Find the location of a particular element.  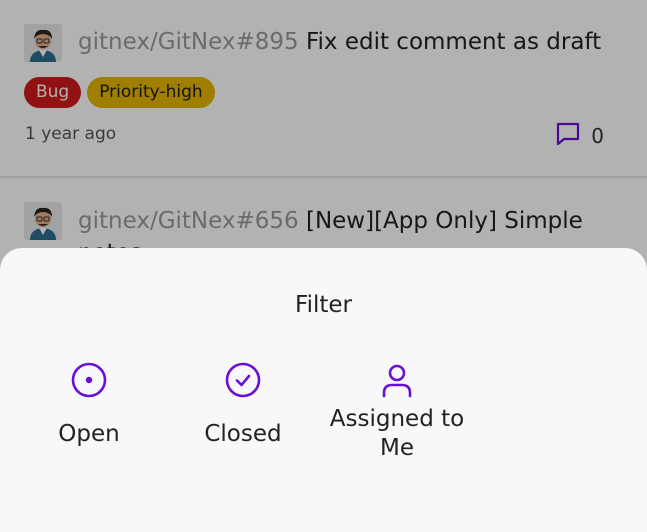

sheet-title: Filter is located at coordinates (323, 305).